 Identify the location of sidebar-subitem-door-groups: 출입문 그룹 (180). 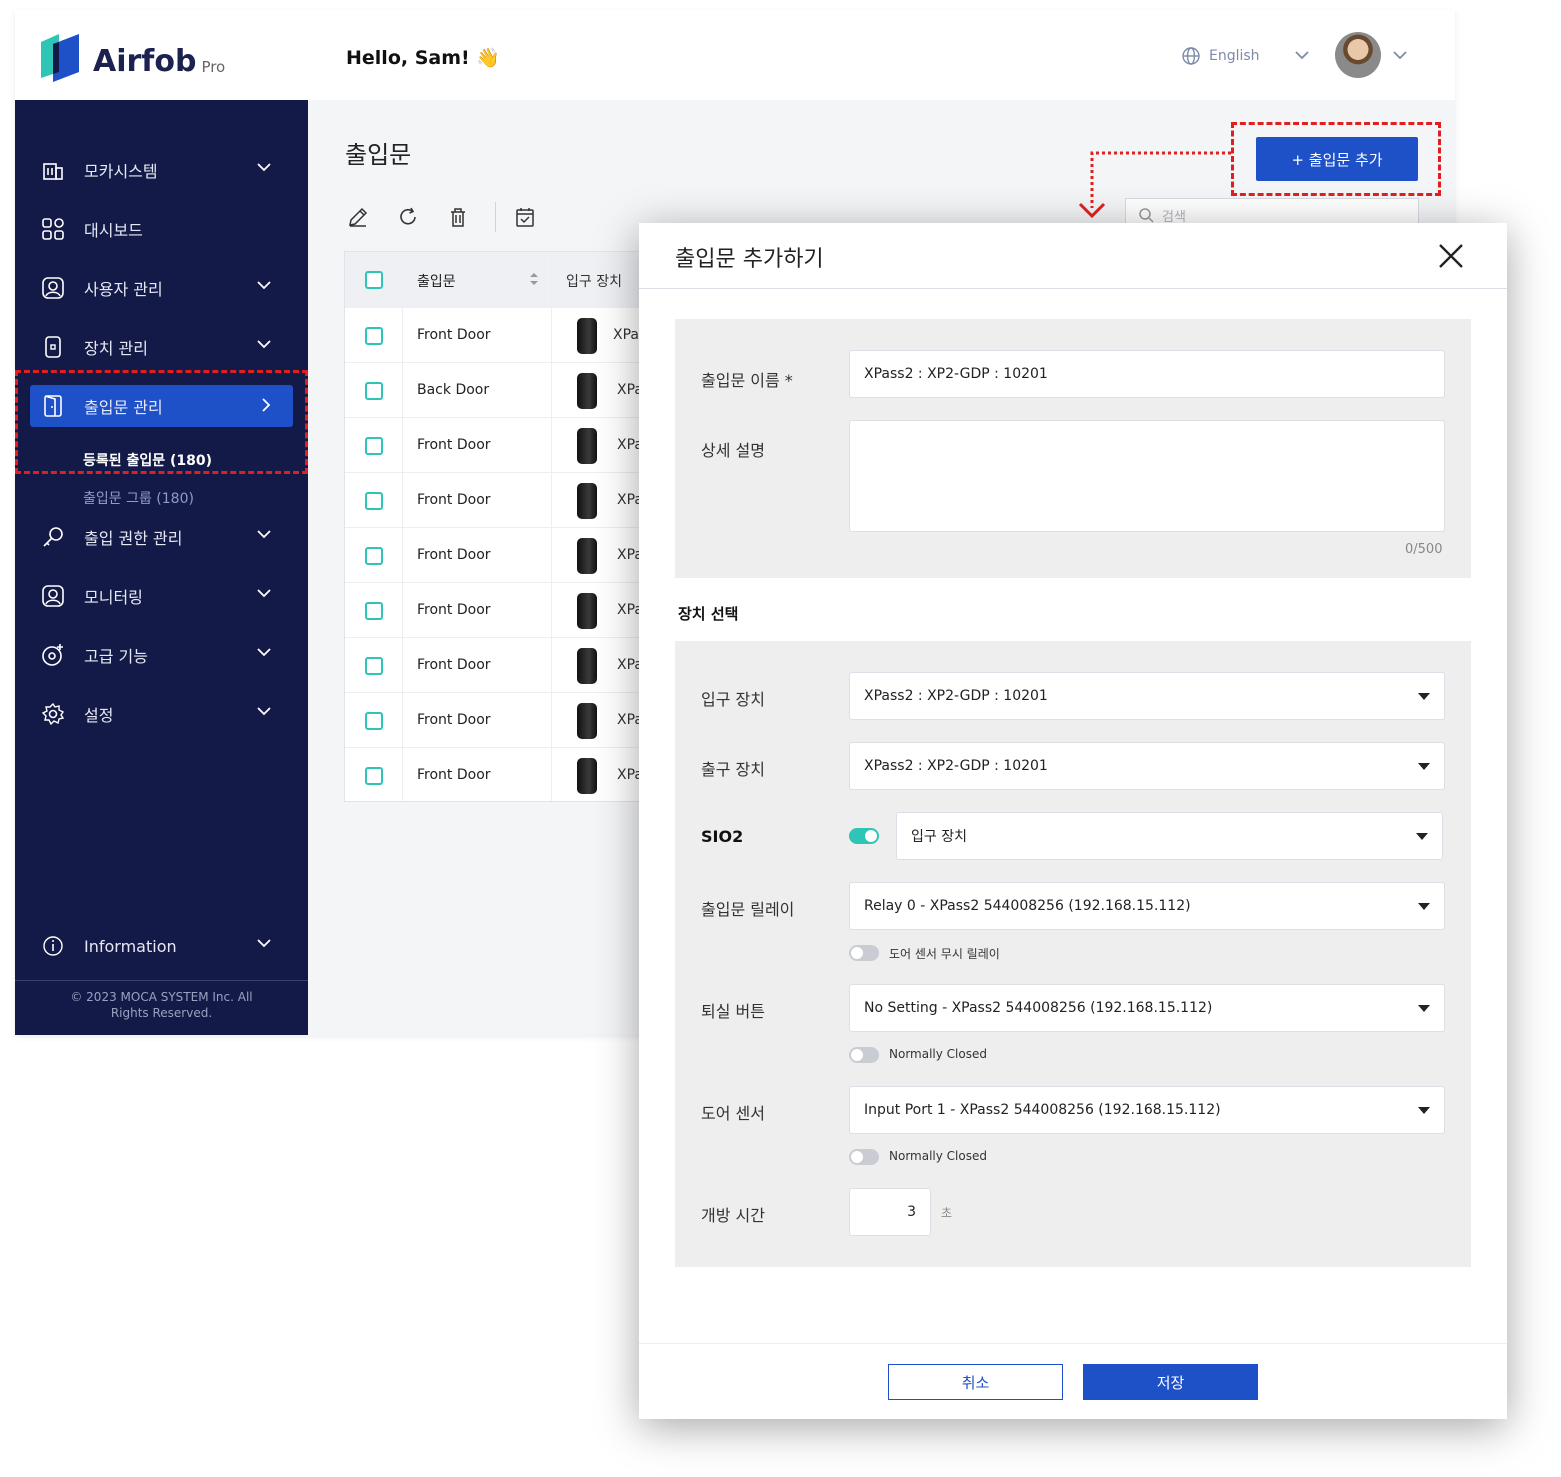
(138, 498).